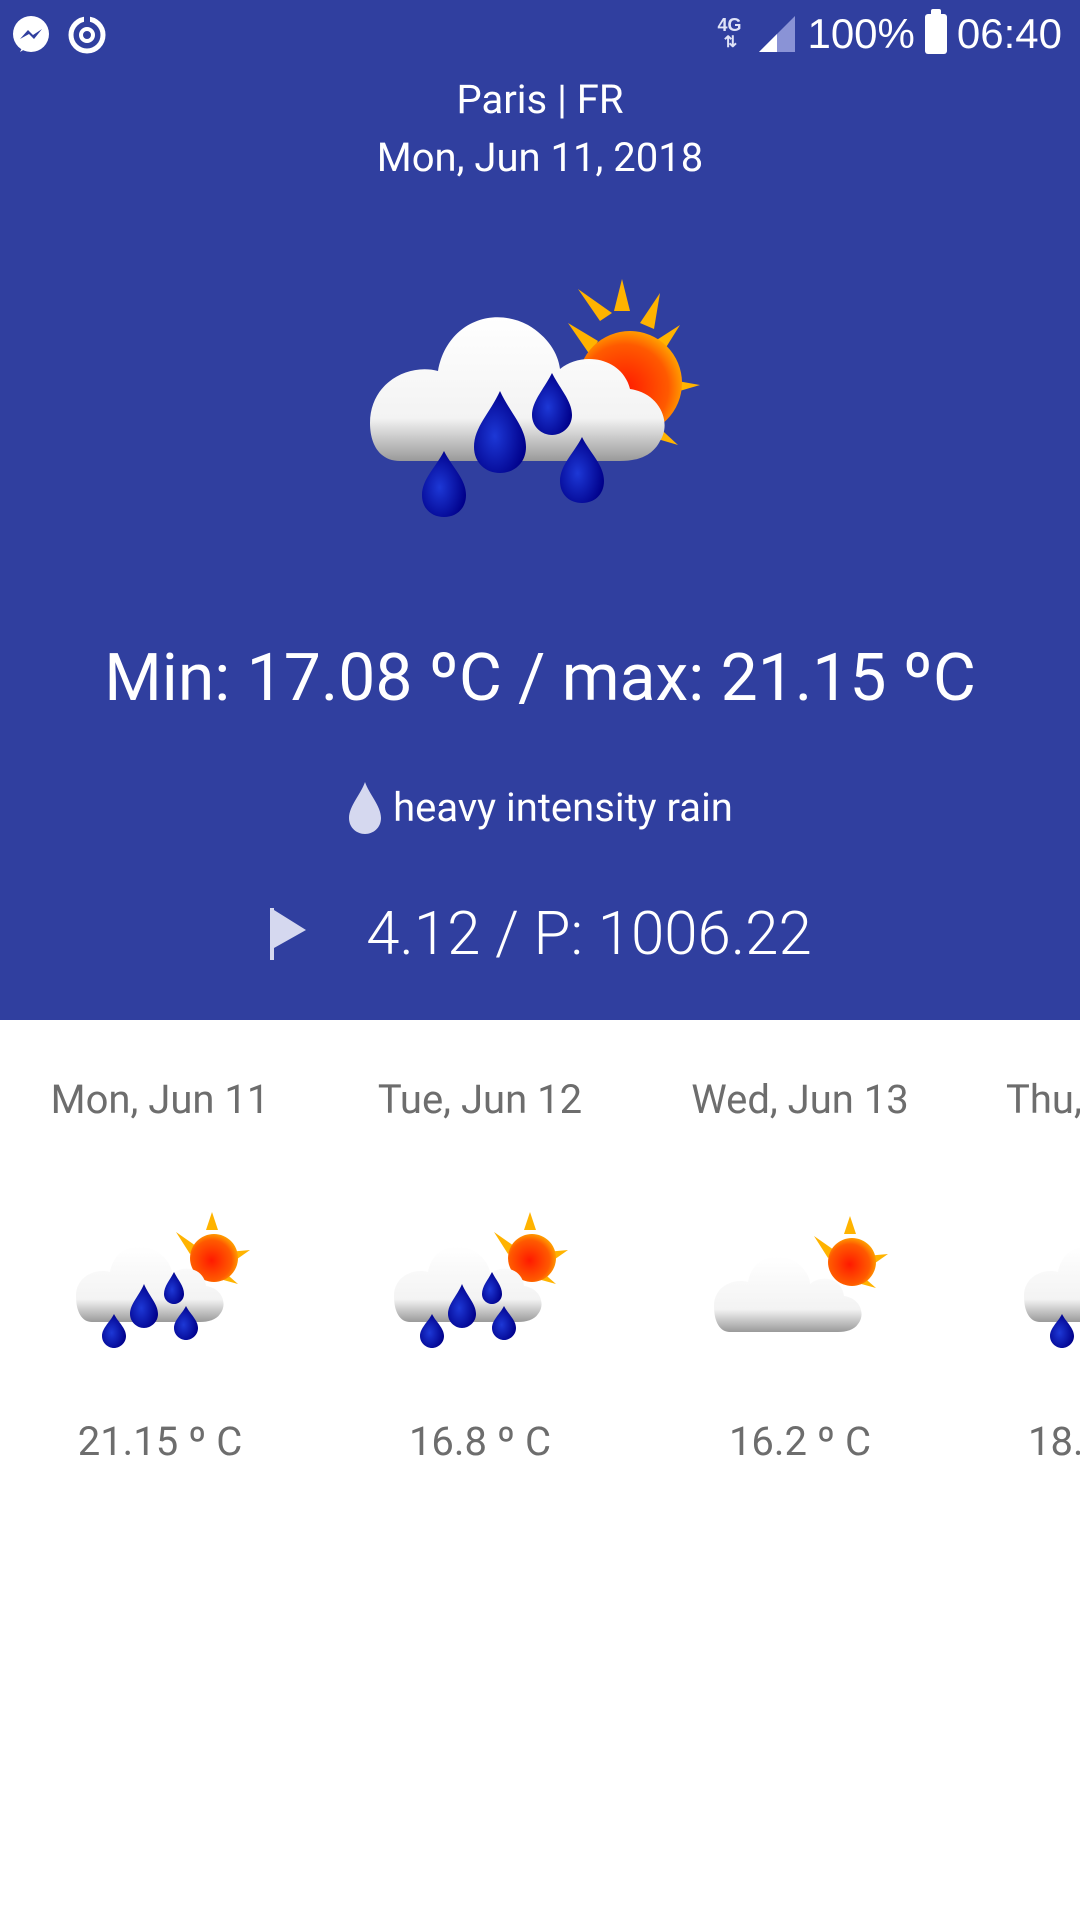 Image resolution: width=1080 pixels, height=1920 pixels. What do you see at coordinates (935, 31) in the screenshot?
I see `battery-icon` at bounding box center [935, 31].